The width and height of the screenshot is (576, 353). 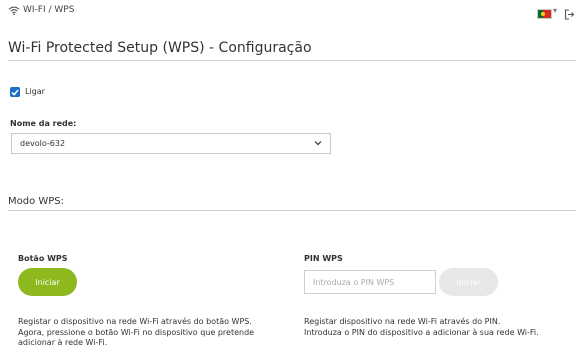 What do you see at coordinates (292, 60) in the screenshot?
I see `title-divider` at bounding box center [292, 60].